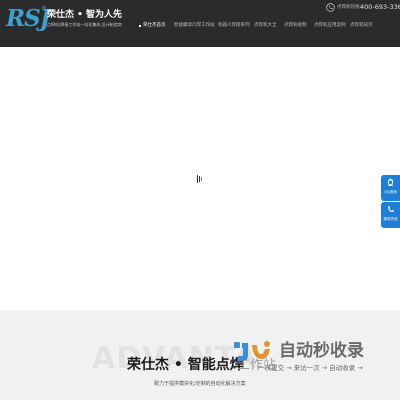  I want to click on brand-subtitle: 点焊机/焊接工作站一站化集成,设计制造商, so click(84, 24).